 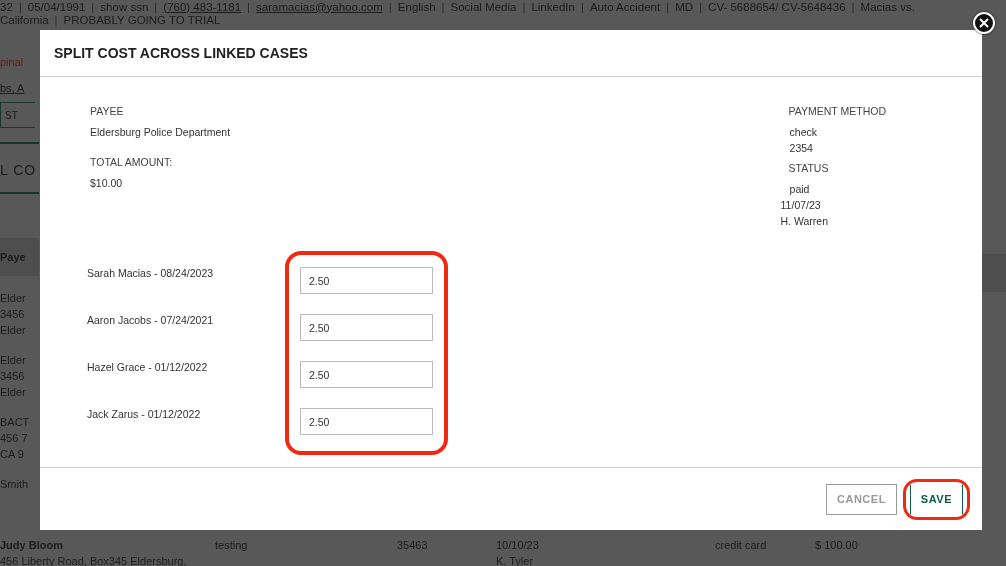 What do you see at coordinates (809, 168) in the screenshot?
I see `field-label: STATUS` at bounding box center [809, 168].